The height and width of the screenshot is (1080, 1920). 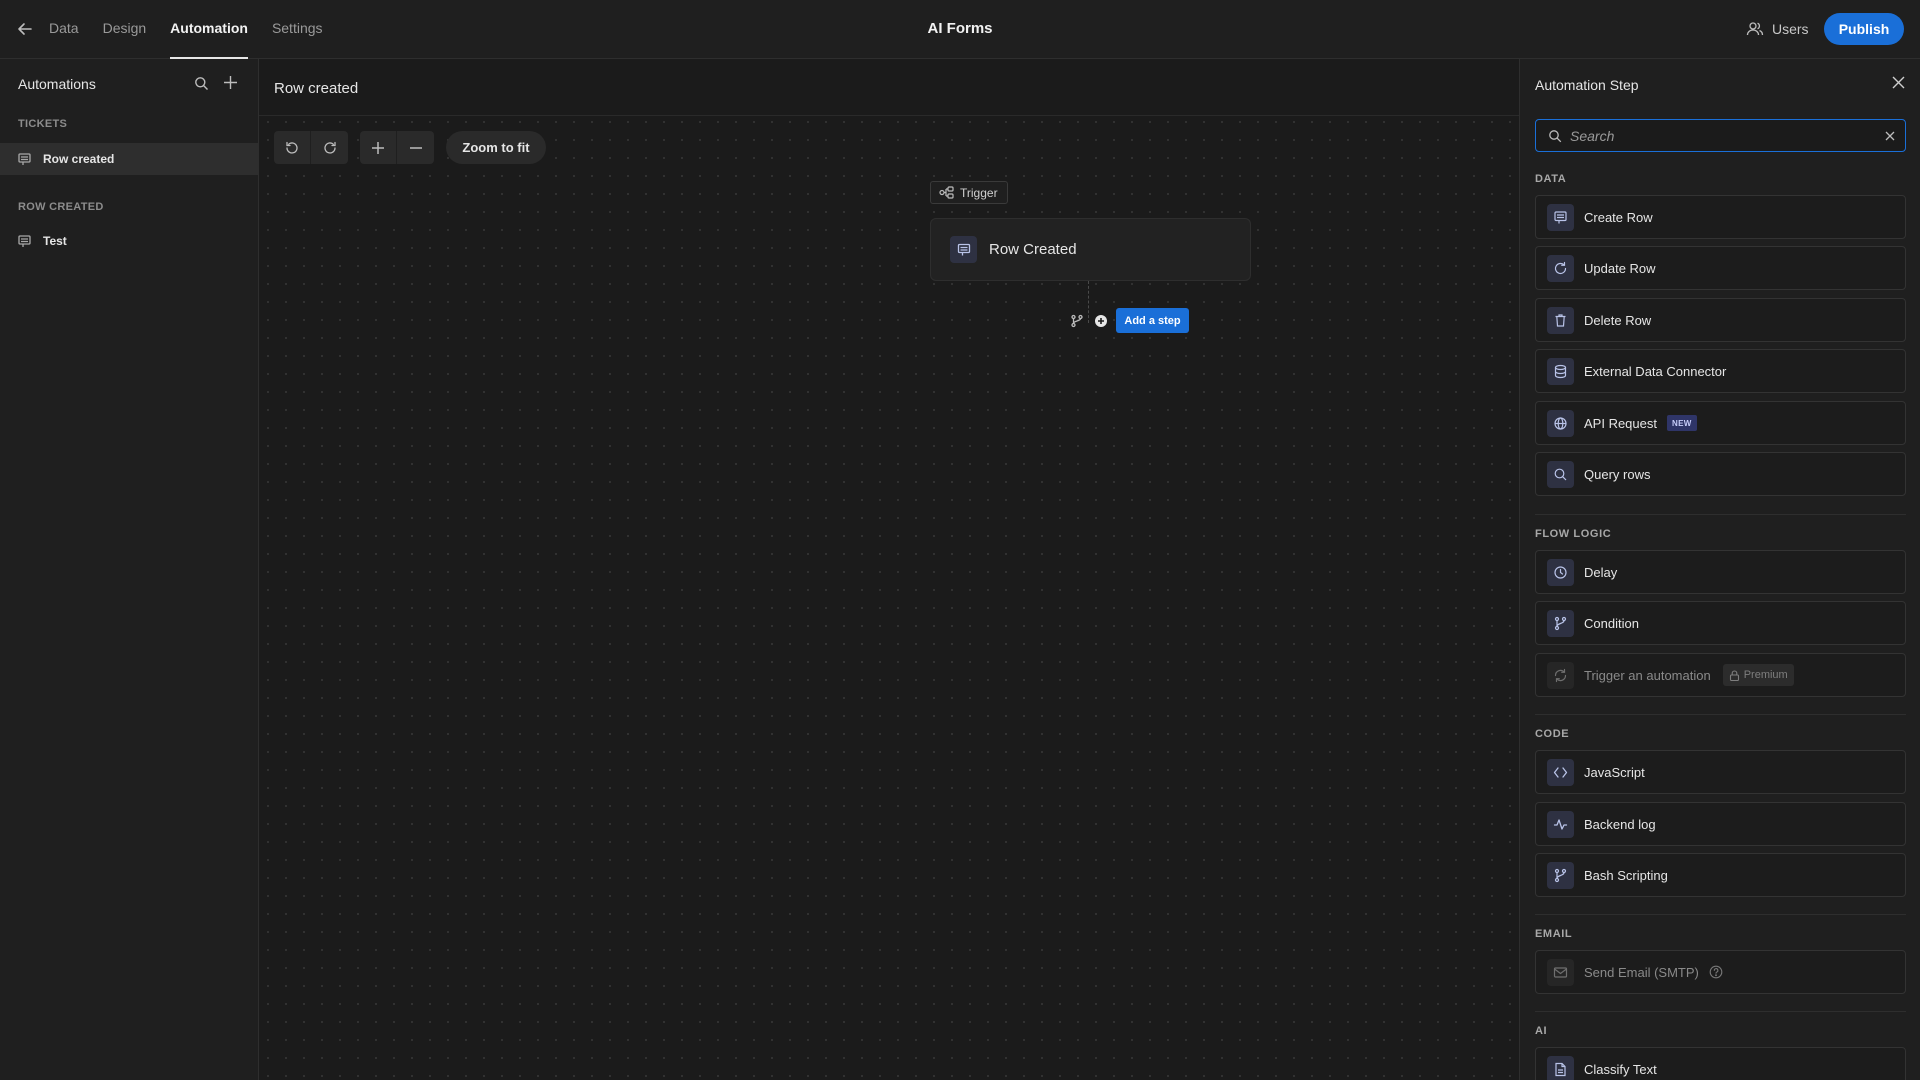 I want to click on code-icon, so click(x=1560, y=772).